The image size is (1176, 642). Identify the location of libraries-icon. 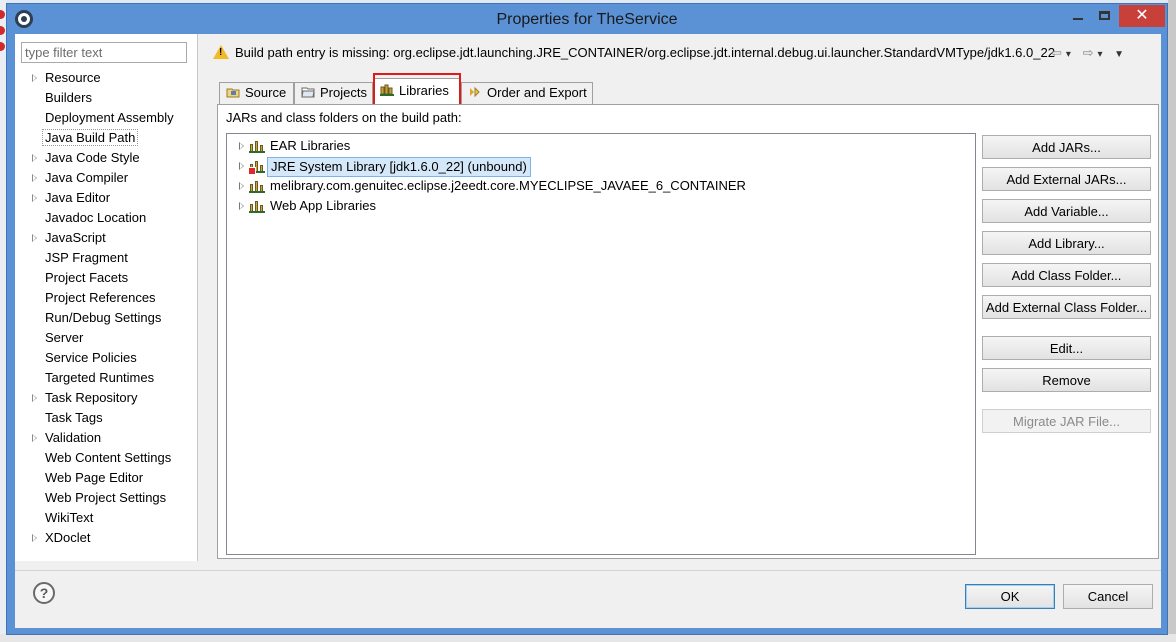
(387, 90).